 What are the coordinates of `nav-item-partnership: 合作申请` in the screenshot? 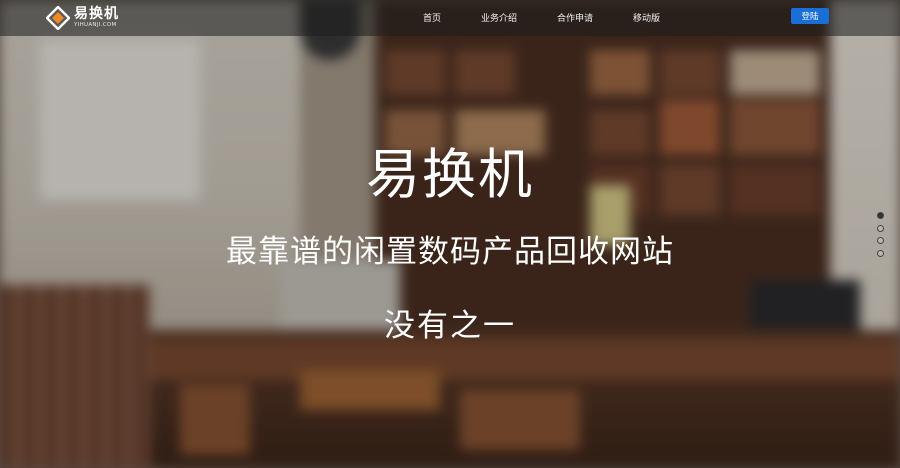 It's located at (575, 17).